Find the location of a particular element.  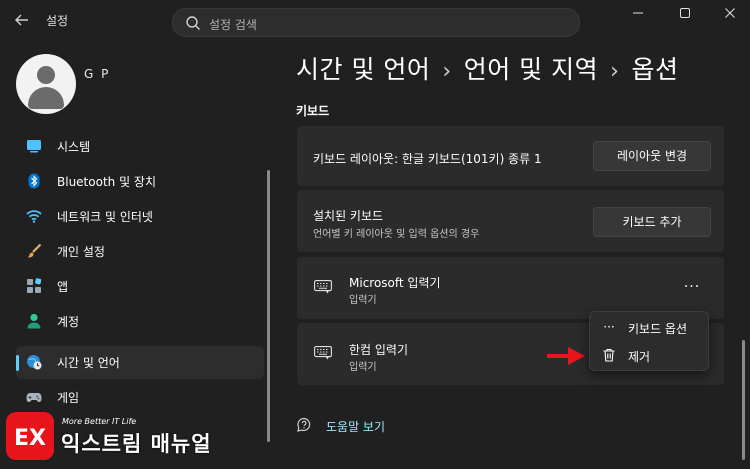

brush-icon is located at coordinates (35, 250).